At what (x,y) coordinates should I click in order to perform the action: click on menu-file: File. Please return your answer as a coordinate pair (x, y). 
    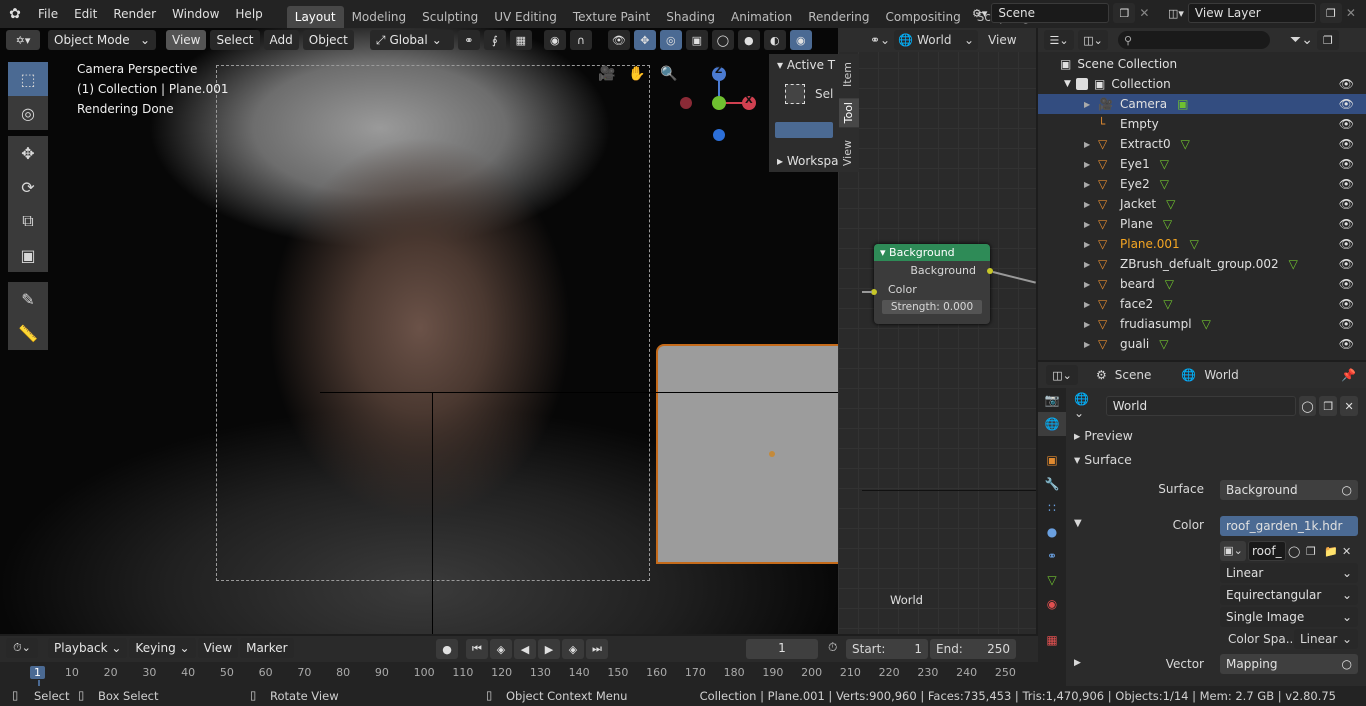
    Looking at the image, I should click on (48, 14).